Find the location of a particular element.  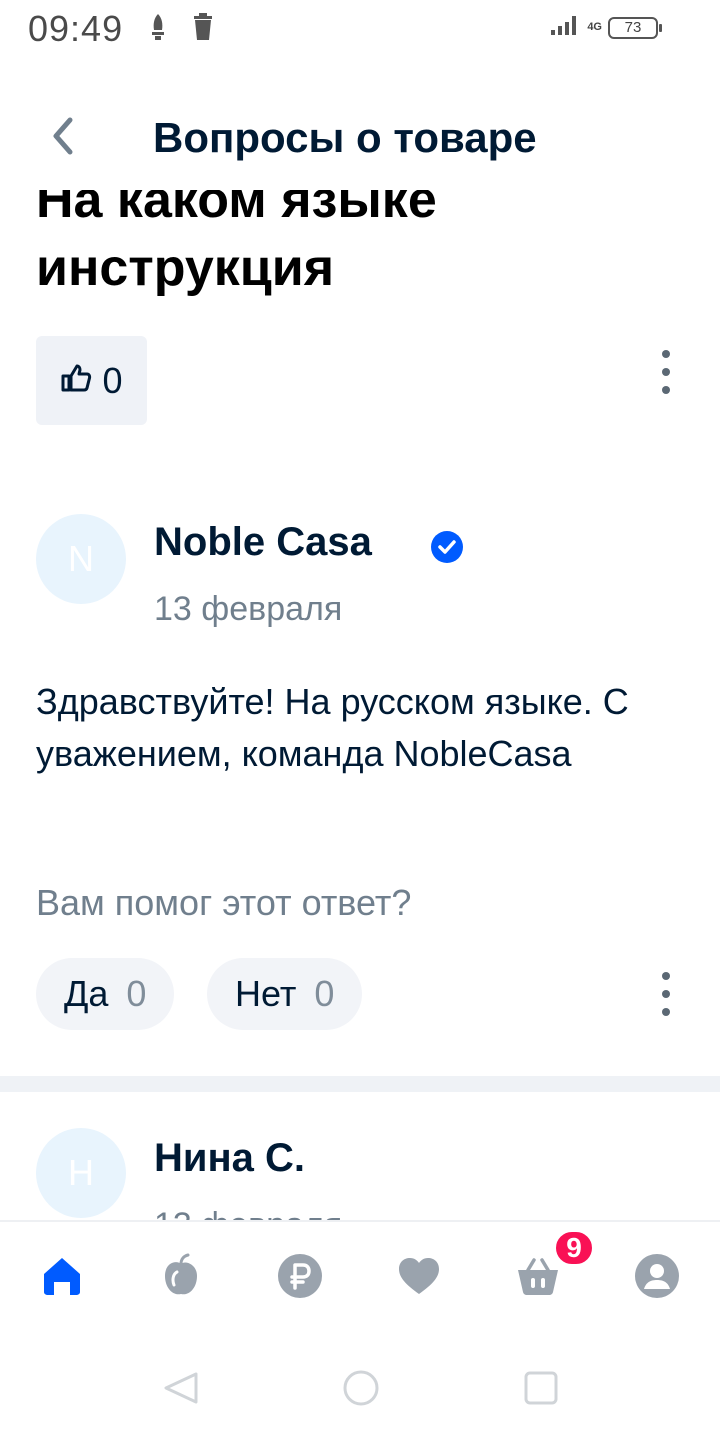

like-count: 0 is located at coordinates (112, 380).